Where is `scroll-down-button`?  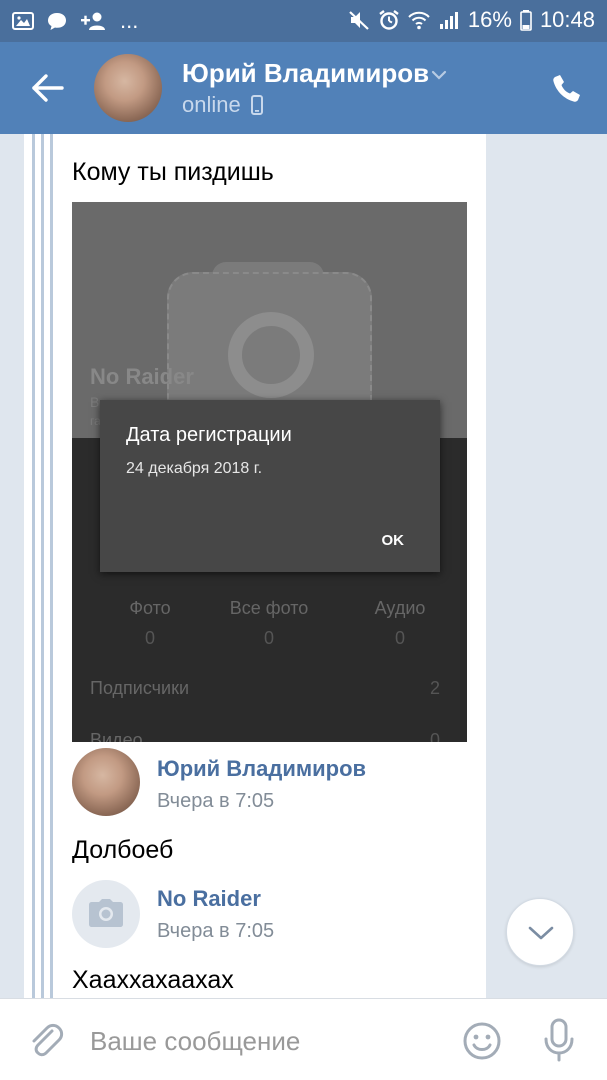 scroll-down-button is located at coordinates (540, 932).